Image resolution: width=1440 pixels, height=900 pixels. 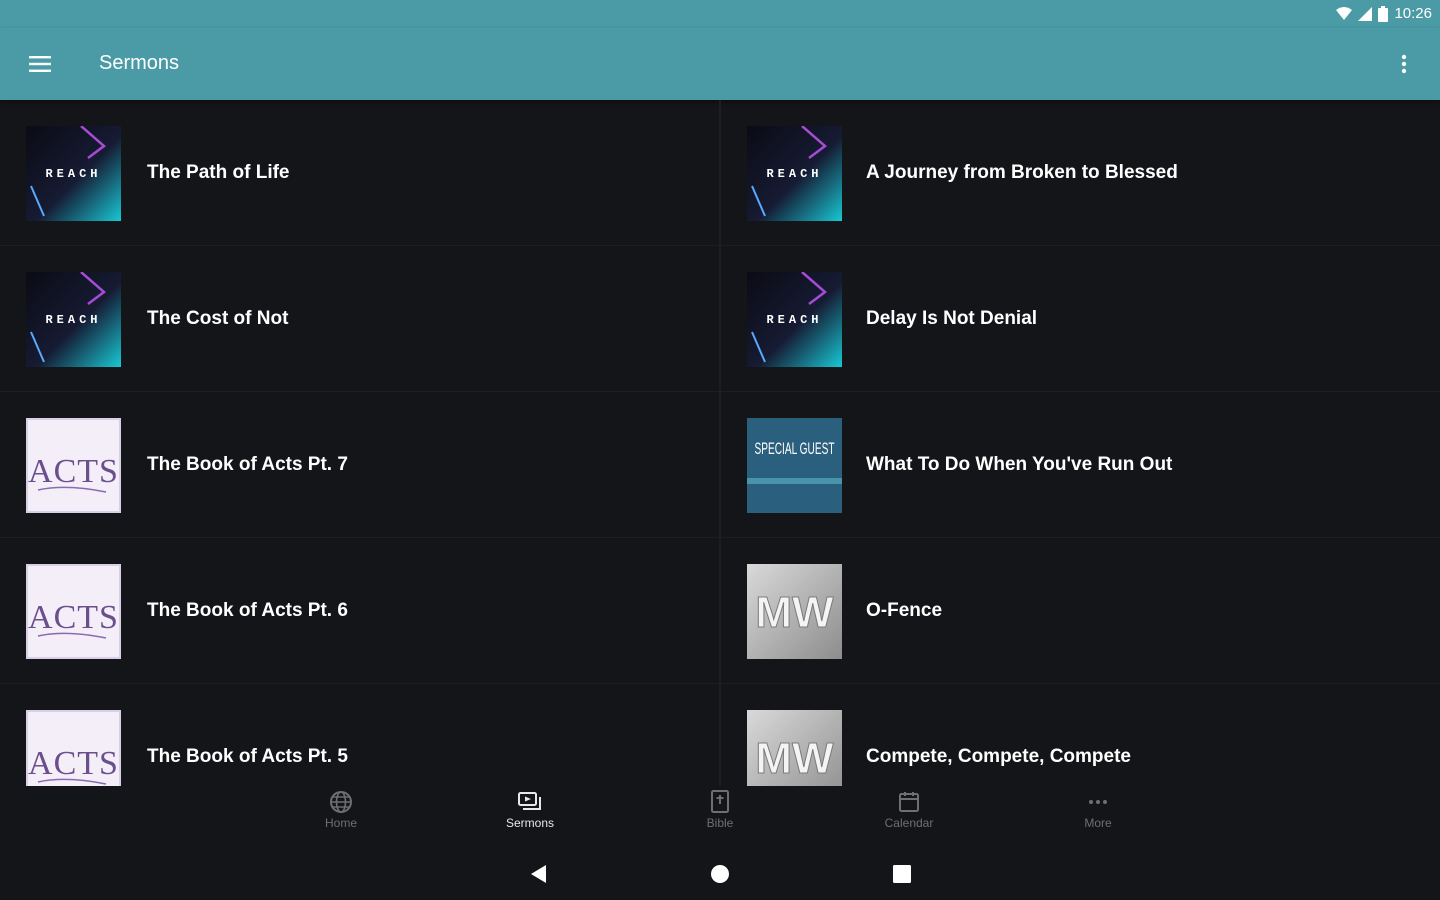 What do you see at coordinates (247, 756) in the screenshot?
I see `sermon-title: The Book of Acts Pt. 5` at bounding box center [247, 756].